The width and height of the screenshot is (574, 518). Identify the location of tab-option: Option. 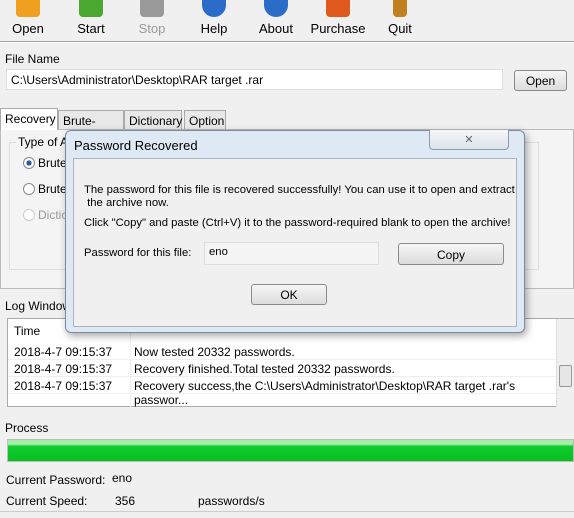
(205, 119).